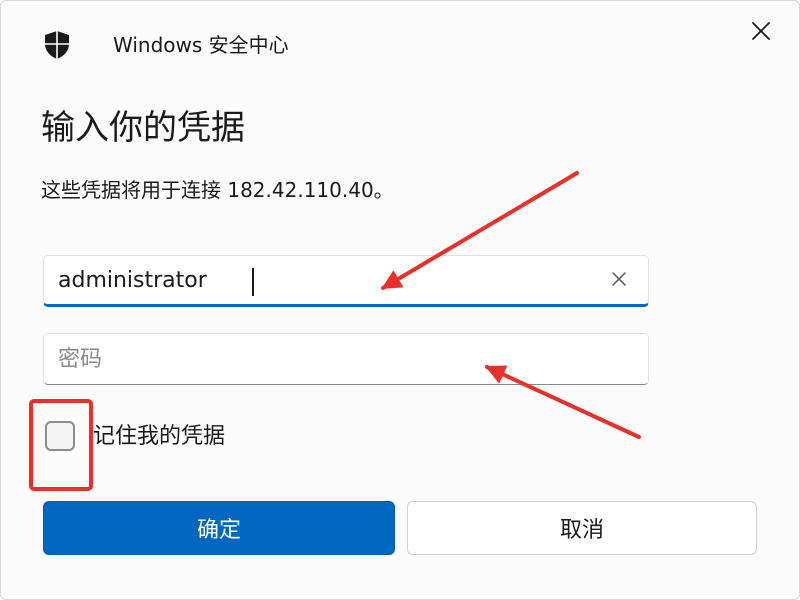  What do you see at coordinates (400, 41) in the screenshot?
I see `title-bar: Windows 安全中心` at bounding box center [400, 41].